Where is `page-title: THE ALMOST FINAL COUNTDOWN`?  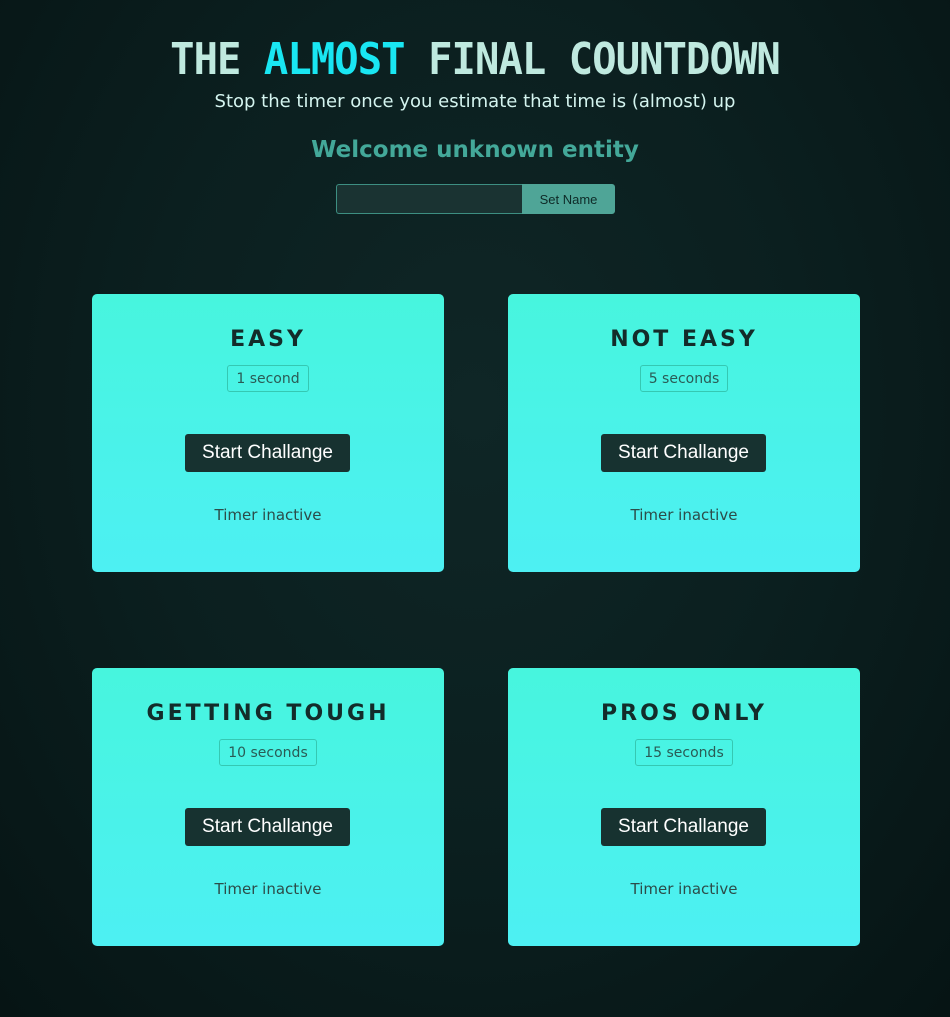 page-title: THE ALMOST FINAL COUNTDOWN is located at coordinates (475, 60).